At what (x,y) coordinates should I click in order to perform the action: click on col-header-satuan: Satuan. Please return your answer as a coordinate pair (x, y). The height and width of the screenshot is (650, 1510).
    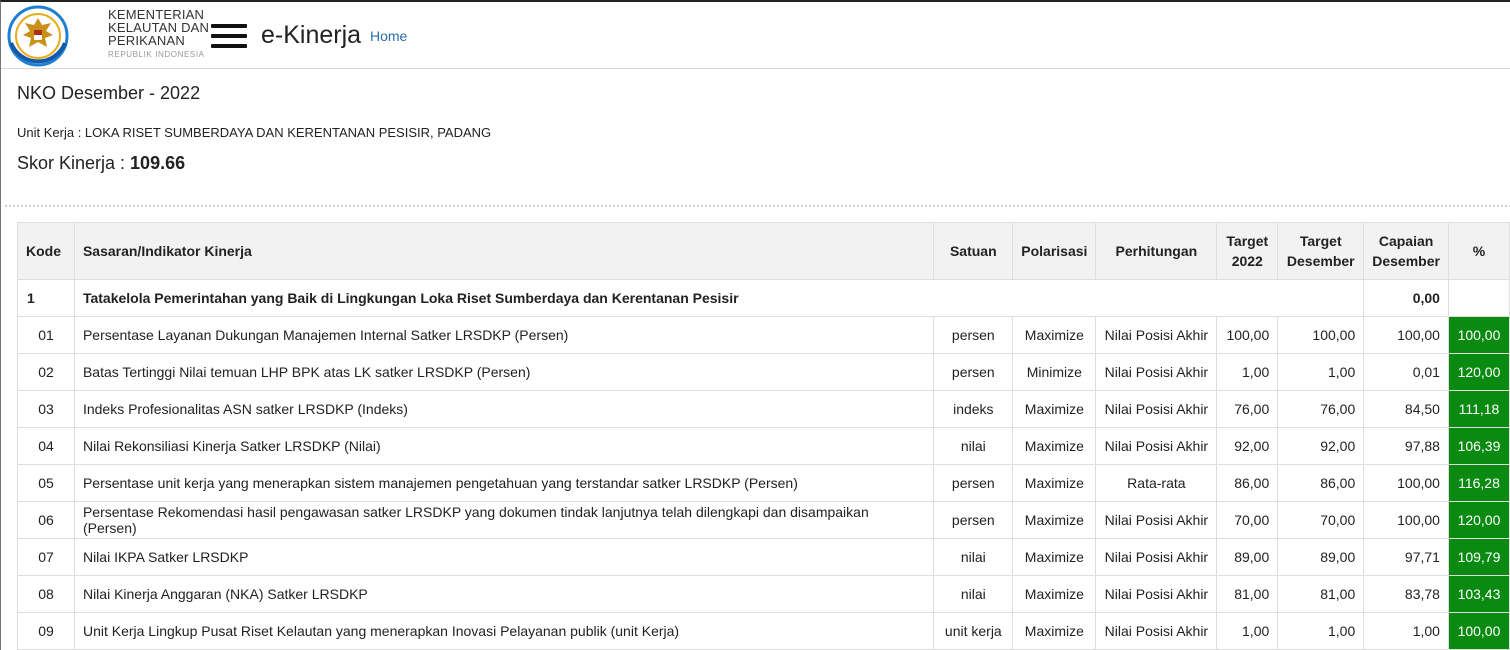
    Looking at the image, I should click on (973, 251).